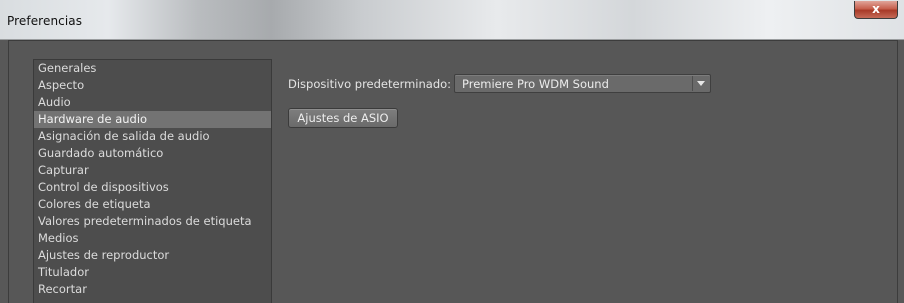 The width and height of the screenshot is (904, 303). What do you see at coordinates (152, 68) in the screenshot?
I see `sidebar-item-generales: Generales` at bounding box center [152, 68].